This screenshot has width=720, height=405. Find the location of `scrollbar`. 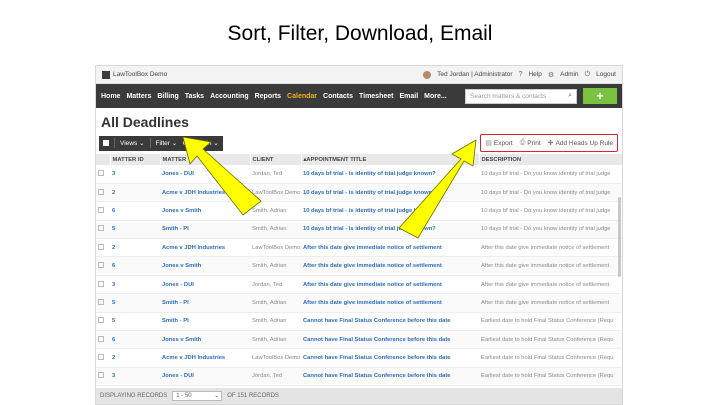

scrollbar is located at coordinates (619, 237).